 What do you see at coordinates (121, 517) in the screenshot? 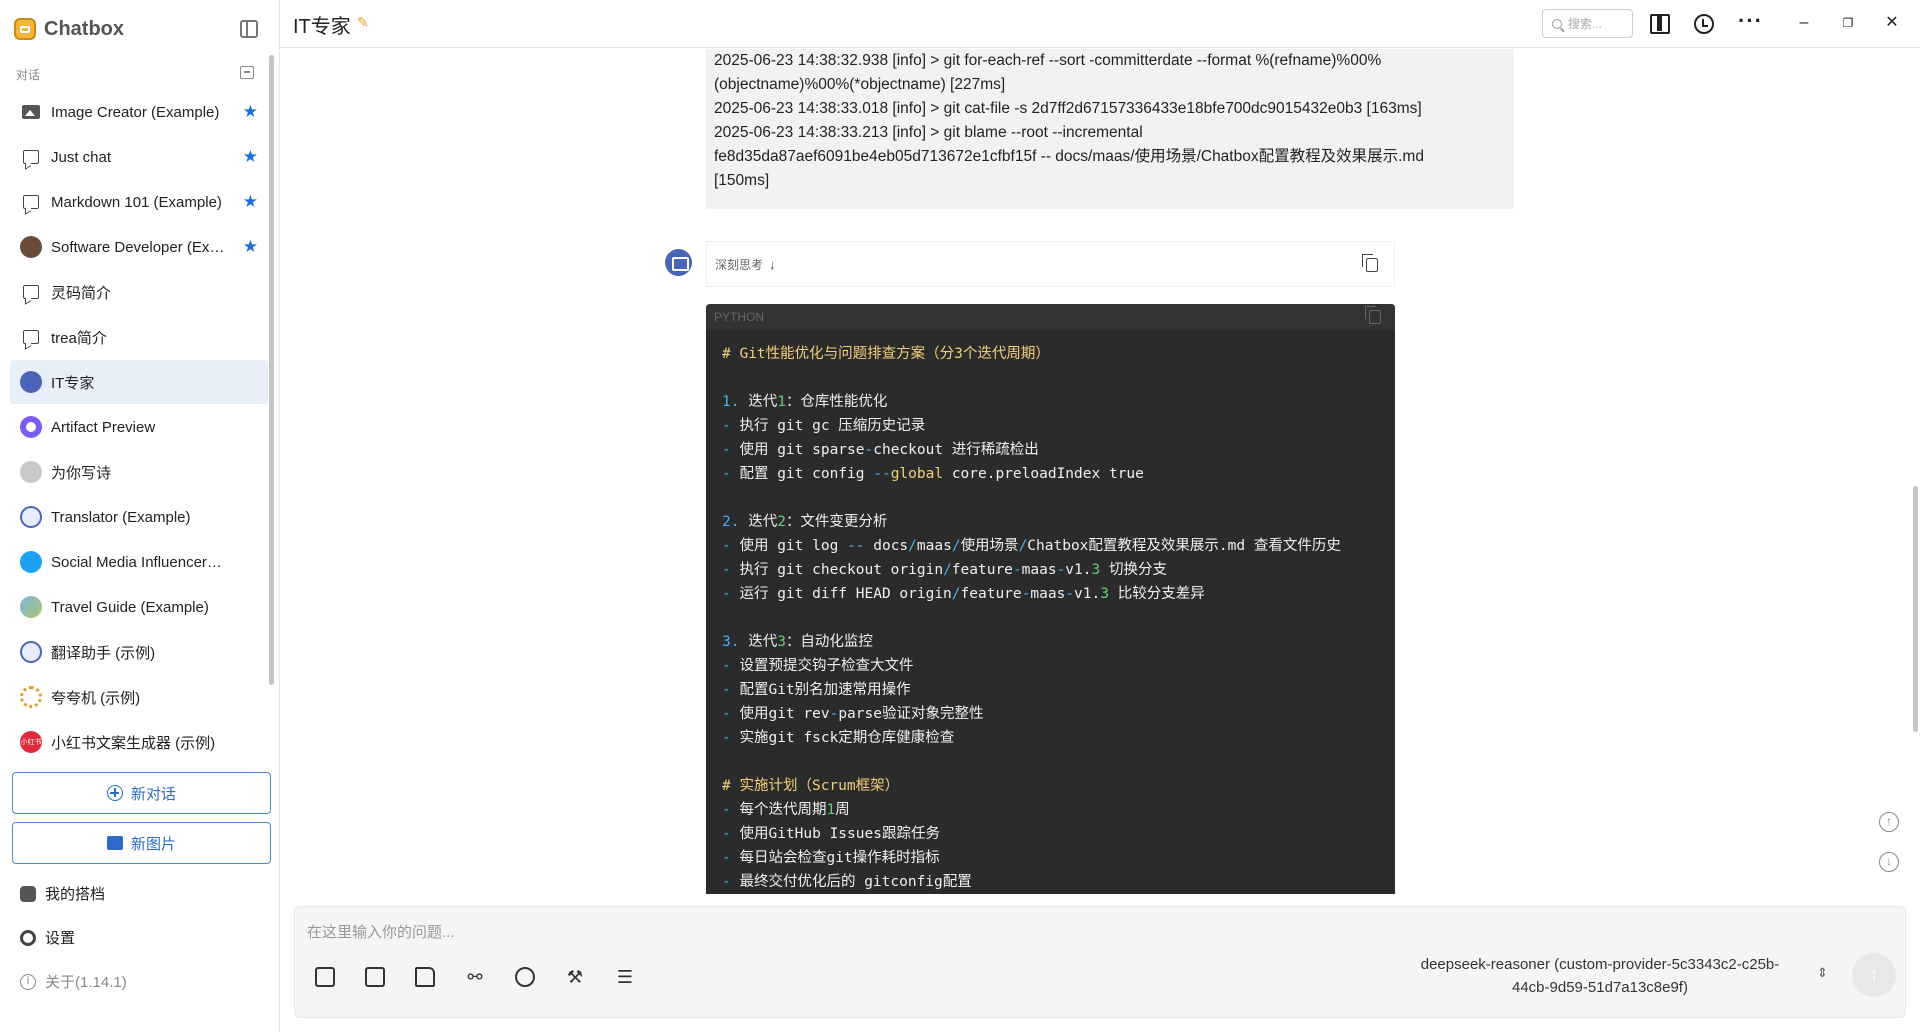
I see `conversation-label: Translator (Example)` at bounding box center [121, 517].